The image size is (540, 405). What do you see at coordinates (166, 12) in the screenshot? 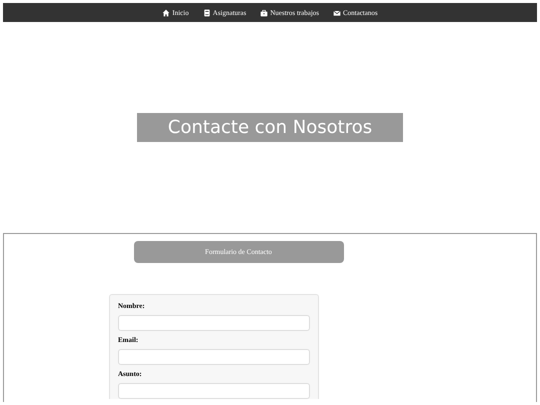
I see `home-icon` at bounding box center [166, 12].